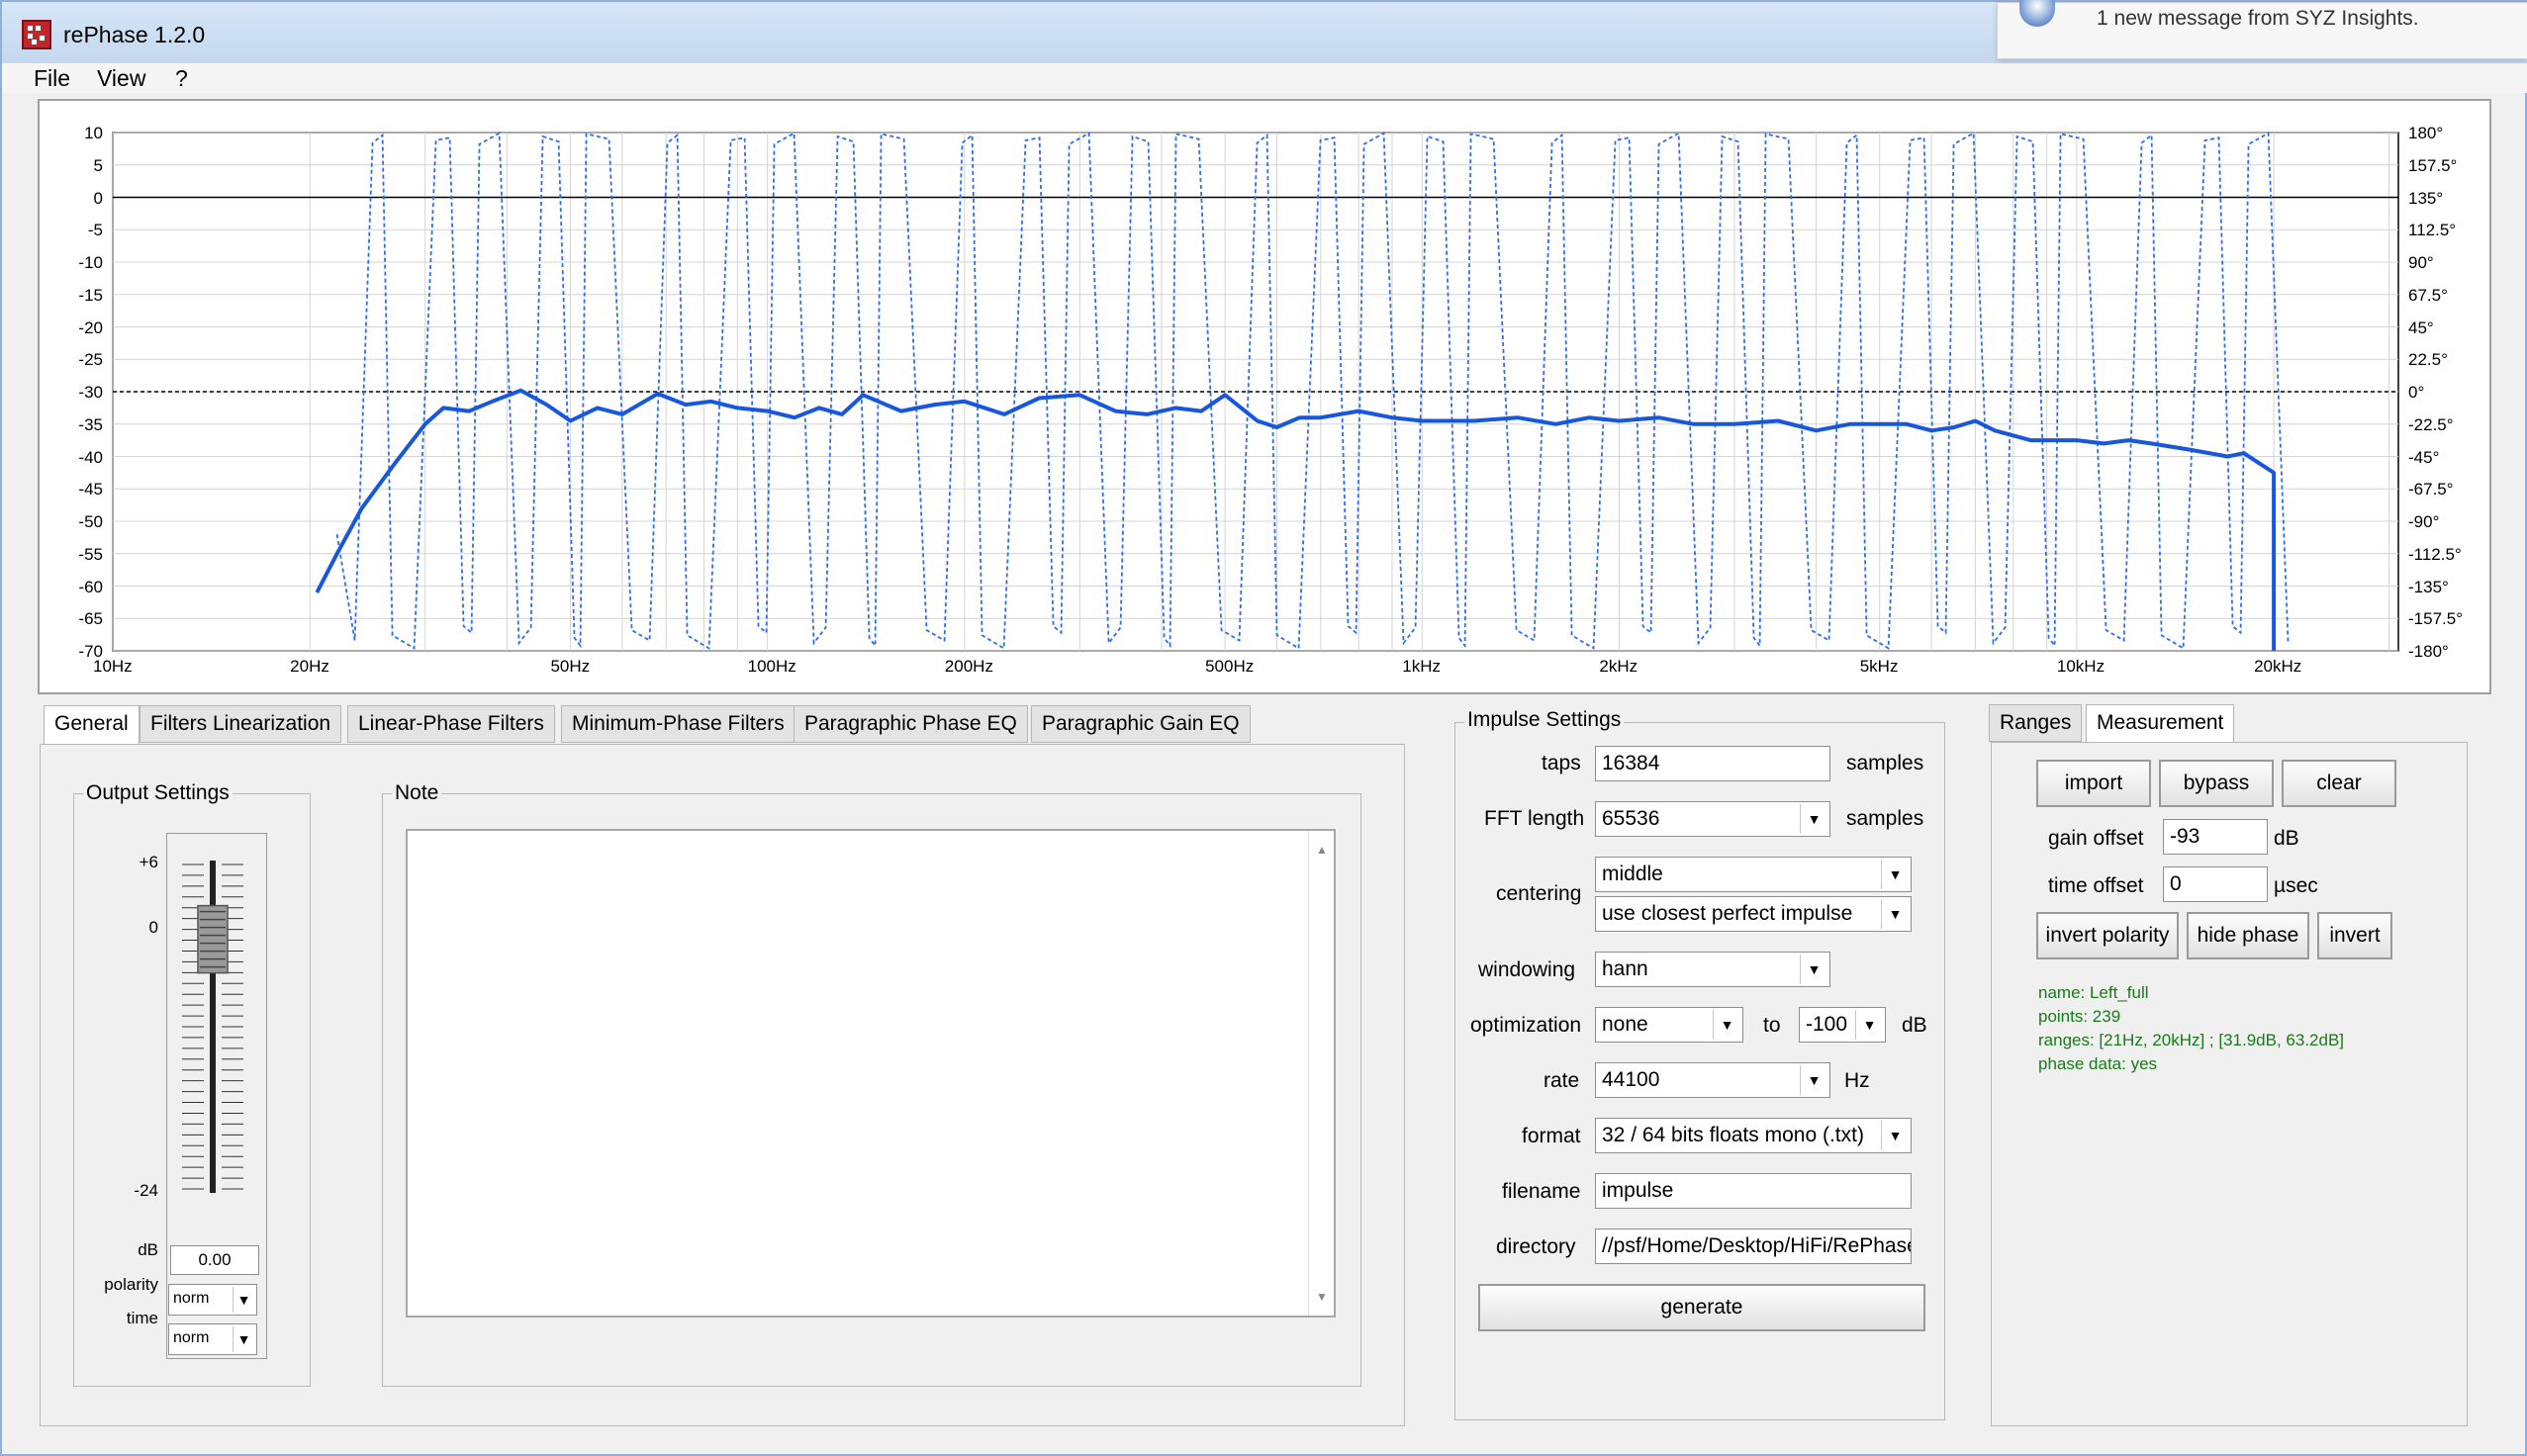 Image resolution: width=2527 pixels, height=1456 pixels. Describe the element at coordinates (2421, 262) in the screenshot. I see `phase-axis-tick-label: 90°` at that location.